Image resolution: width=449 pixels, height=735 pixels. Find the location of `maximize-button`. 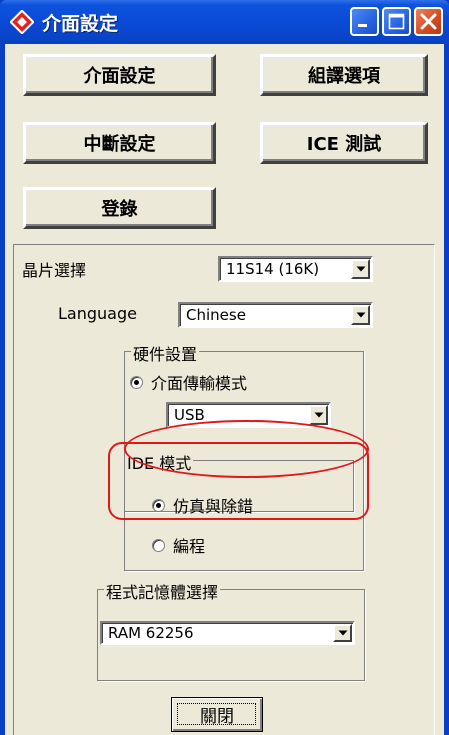

maximize-button is located at coordinates (396, 21).